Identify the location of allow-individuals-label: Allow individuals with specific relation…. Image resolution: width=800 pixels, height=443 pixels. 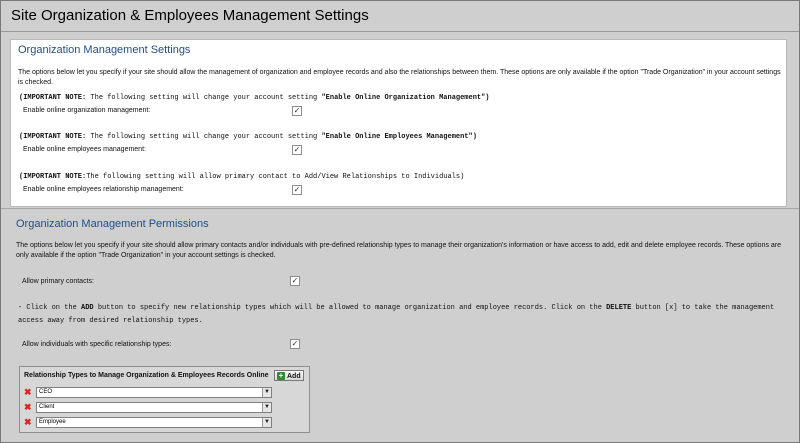
(97, 344).